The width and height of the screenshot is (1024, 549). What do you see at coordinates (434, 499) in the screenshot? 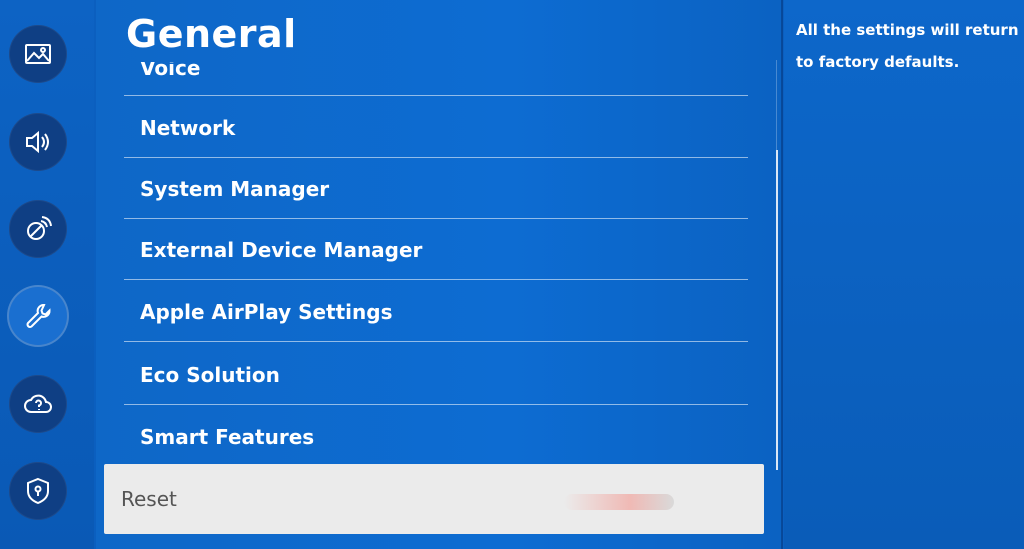
I see `menu-item-reset: Reset` at bounding box center [434, 499].